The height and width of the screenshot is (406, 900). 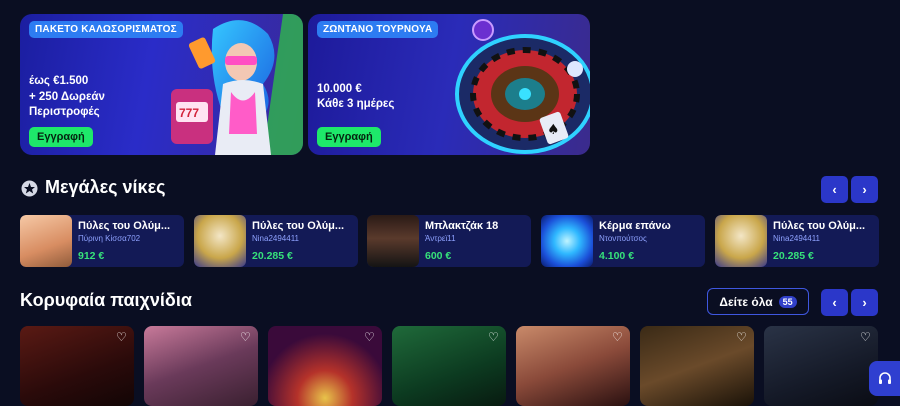 I want to click on big-win-card: Μπλακτζάκ 18 Άντρεϊ11 600 €, so click(x=449, y=241).